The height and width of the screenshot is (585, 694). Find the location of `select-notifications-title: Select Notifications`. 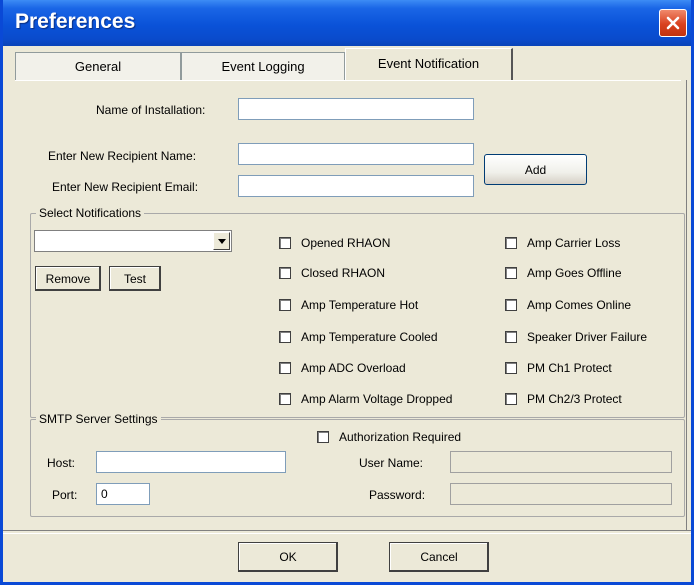

select-notifications-title: Select Notifications is located at coordinates (90, 213).